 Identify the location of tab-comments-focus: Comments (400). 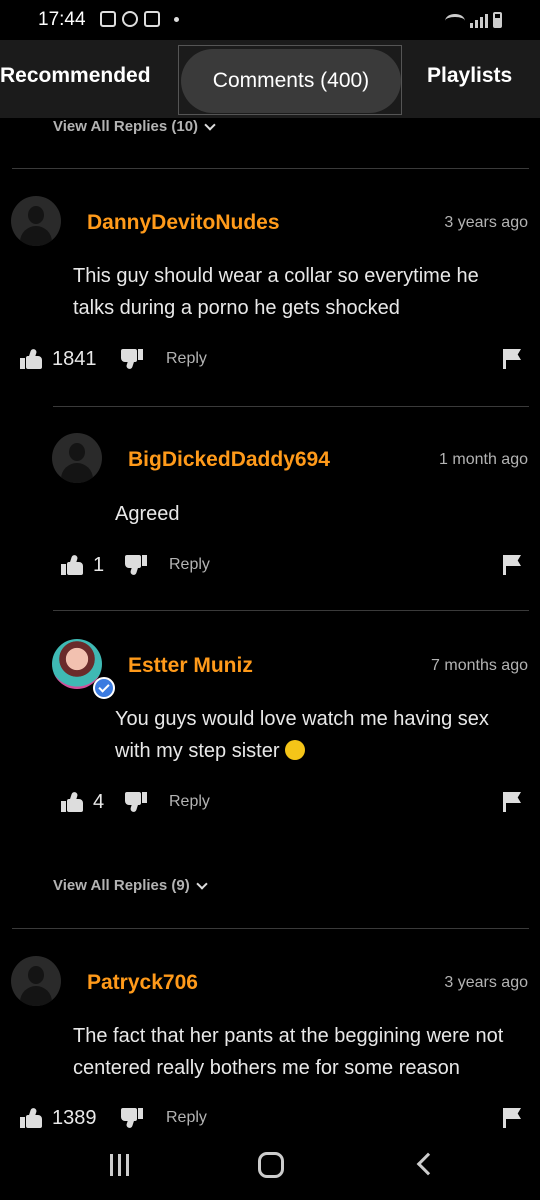
(290, 80).